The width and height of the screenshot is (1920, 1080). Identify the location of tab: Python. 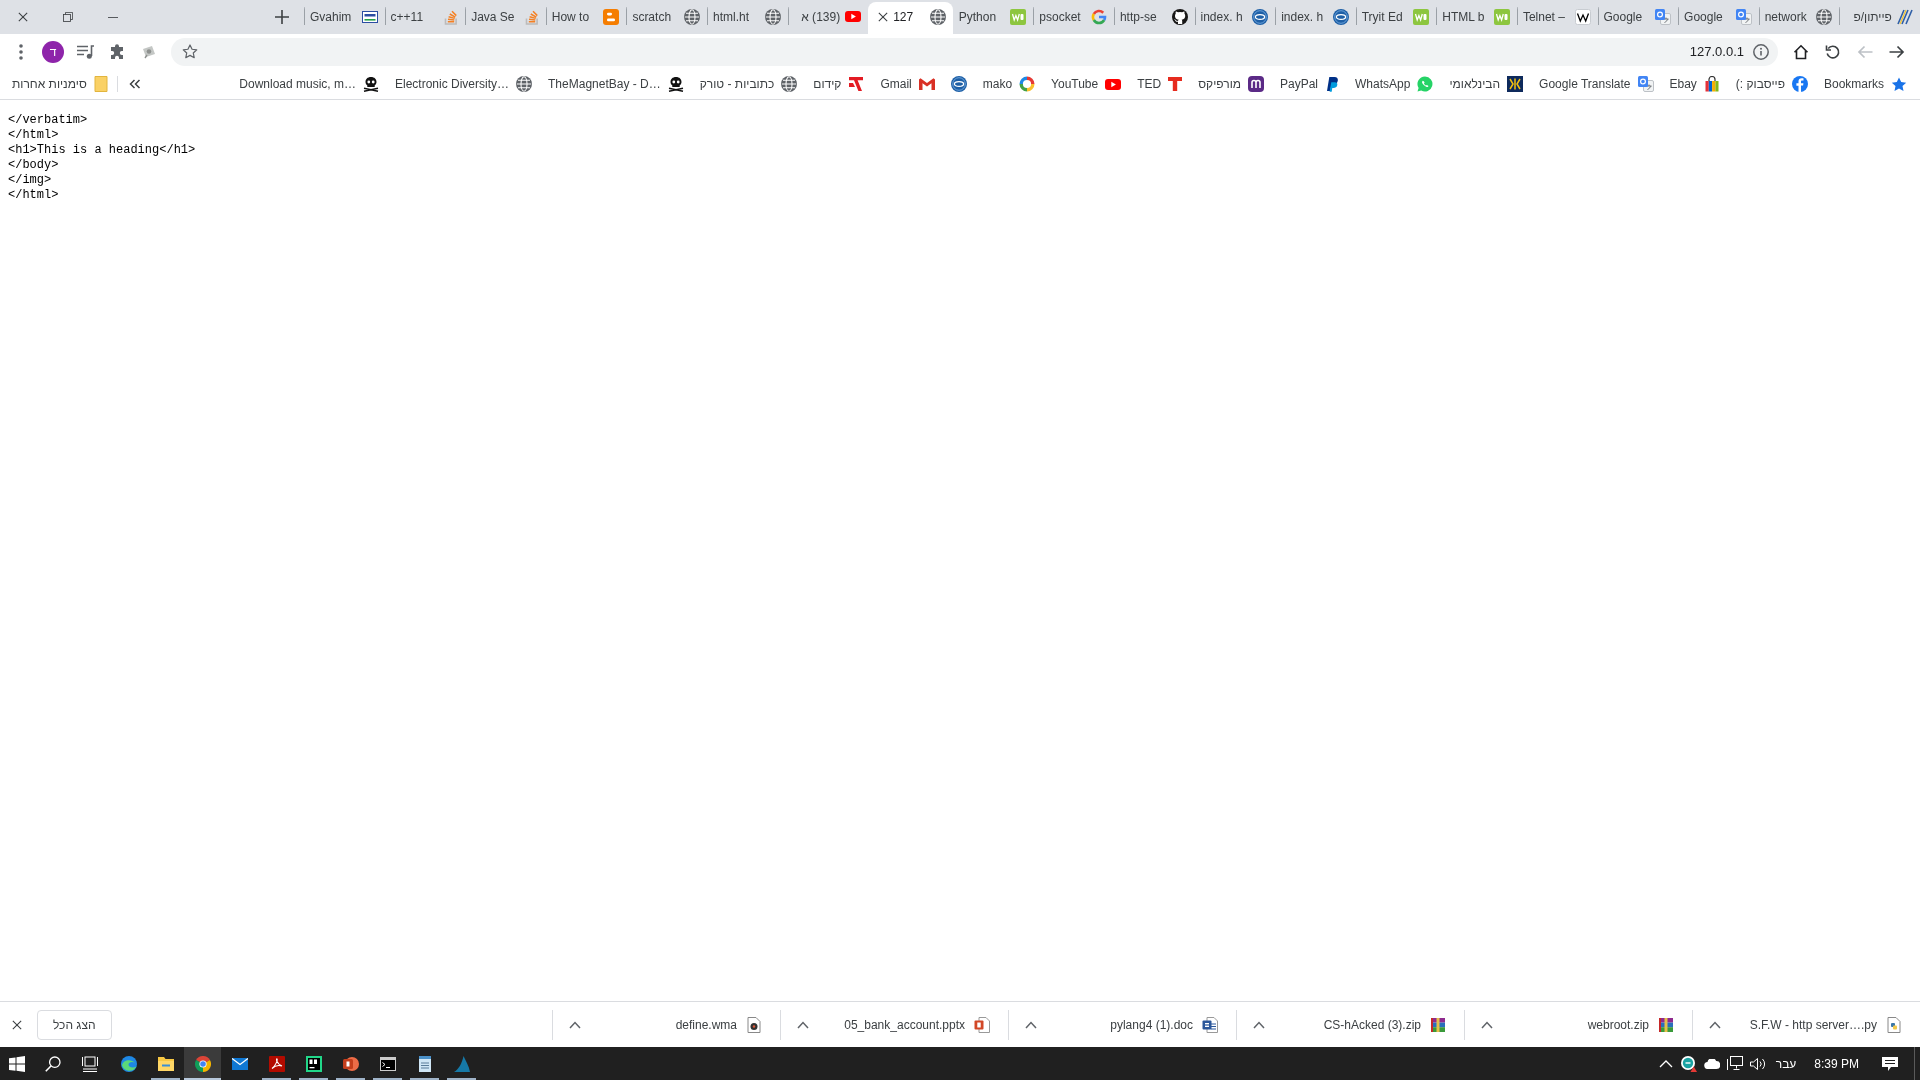
(993, 18).